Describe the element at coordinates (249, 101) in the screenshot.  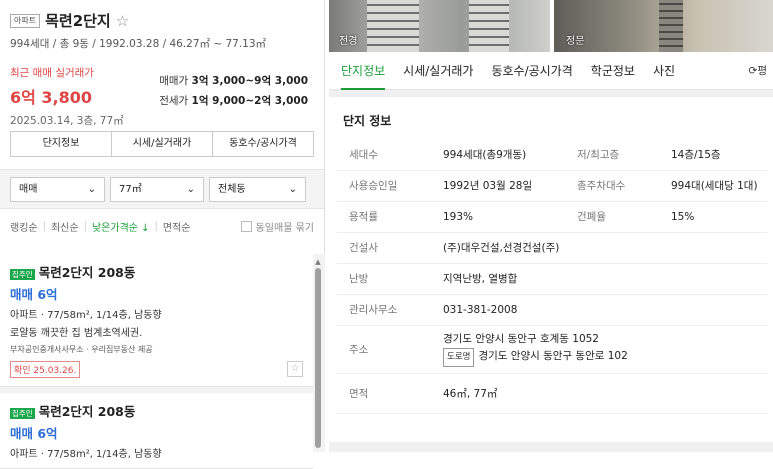
I see `jeonse-range-value: 1억 9,000~2억 3,000` at that location.